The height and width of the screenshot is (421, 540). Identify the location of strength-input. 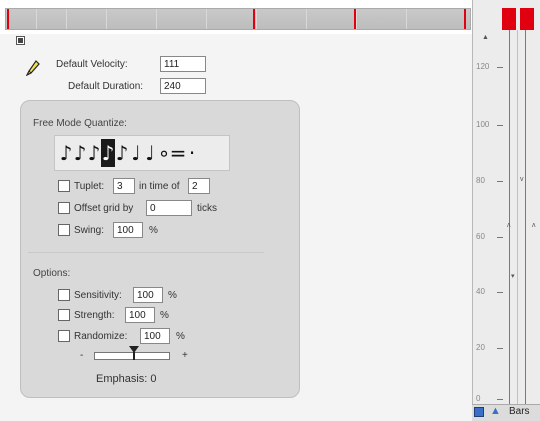
(140, 315).